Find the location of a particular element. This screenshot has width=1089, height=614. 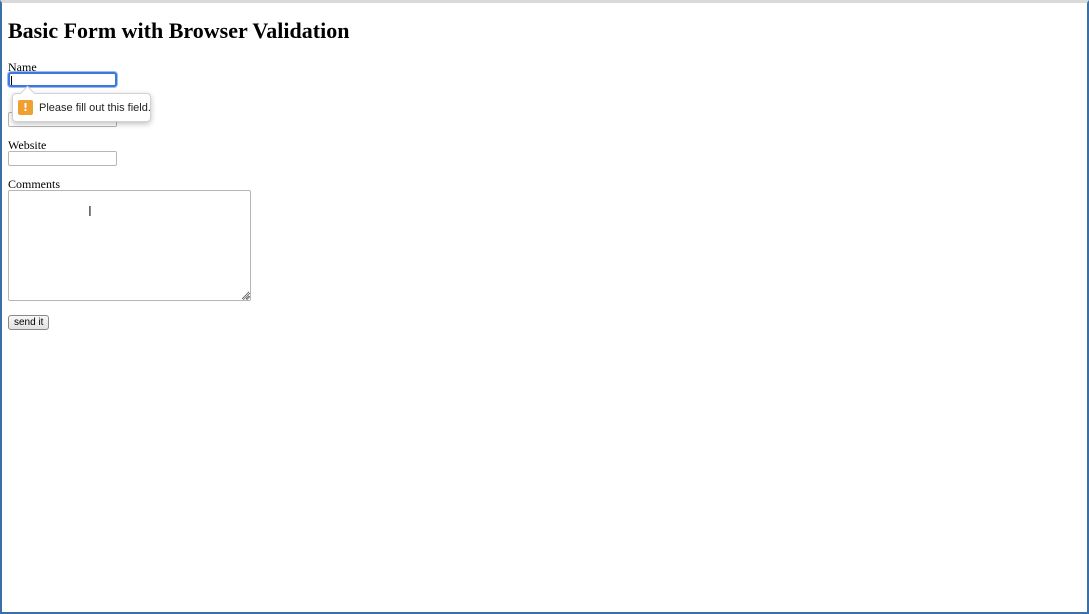

comments-textarea is located at coordinates (129, 245).